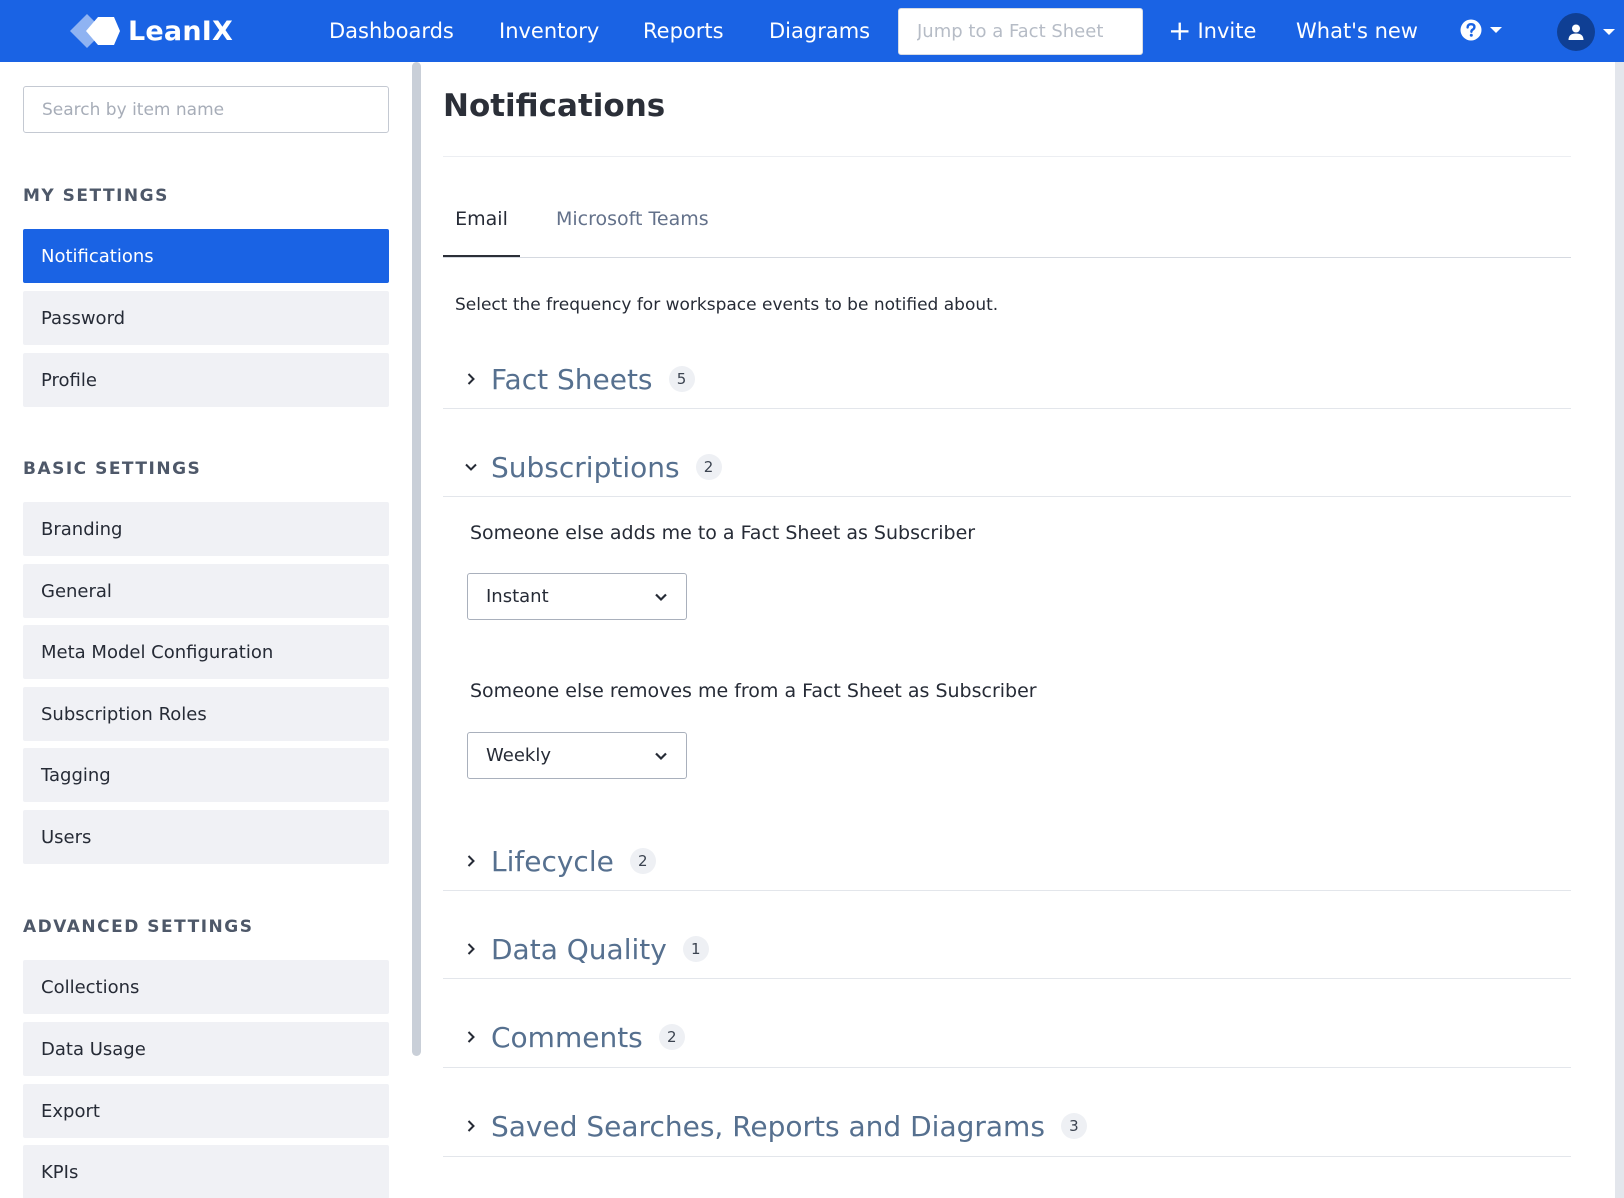 Image resolution: width=1624 pixels, height=1198 pixels. I want to click on sidebar-item-collections: Collections, so click(206, 987).